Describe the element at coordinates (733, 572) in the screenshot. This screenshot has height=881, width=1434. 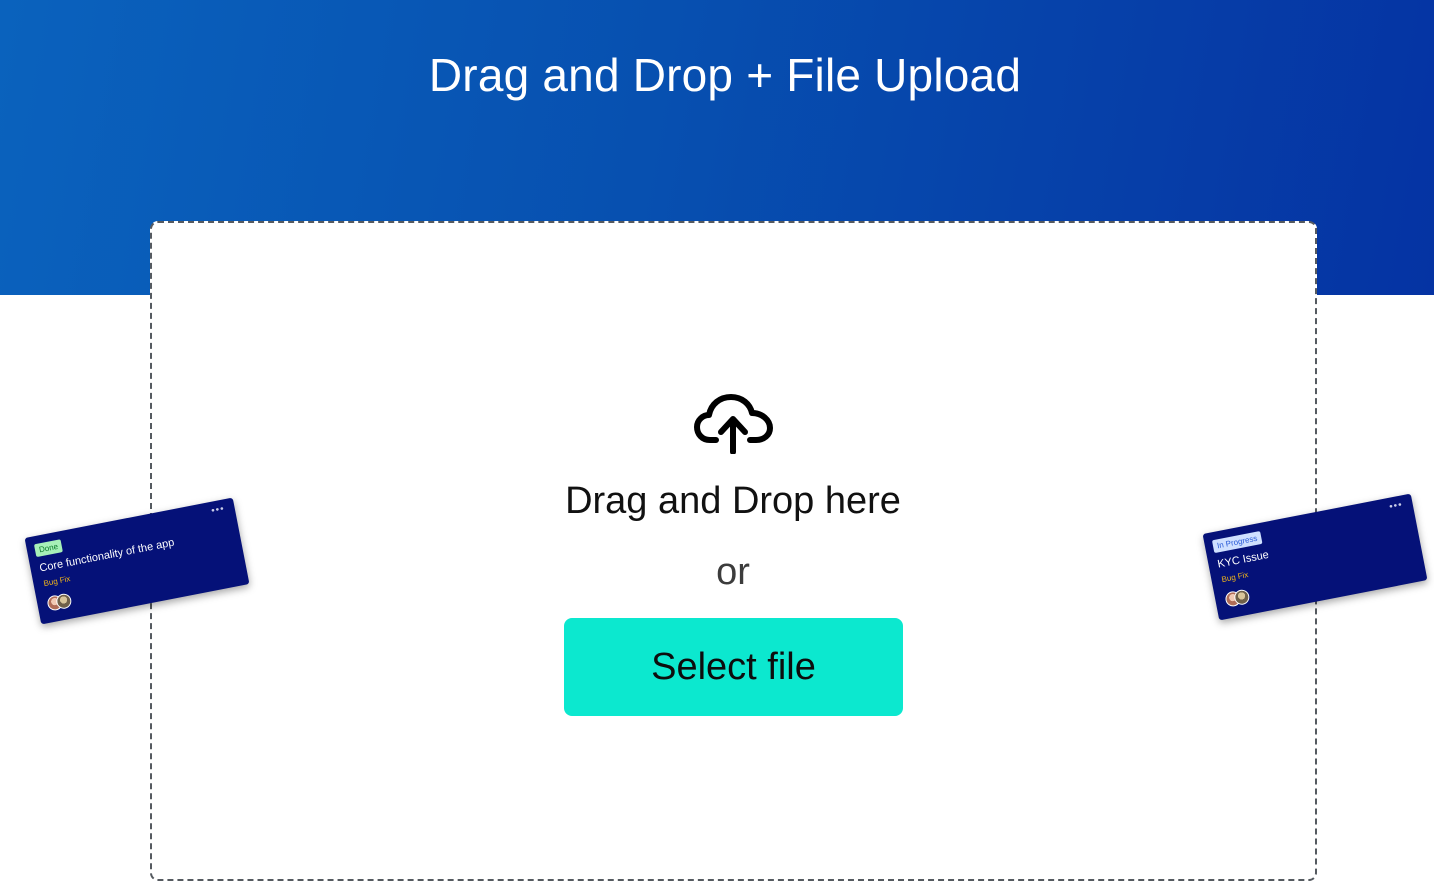
I see `or-separator: or` at that location.